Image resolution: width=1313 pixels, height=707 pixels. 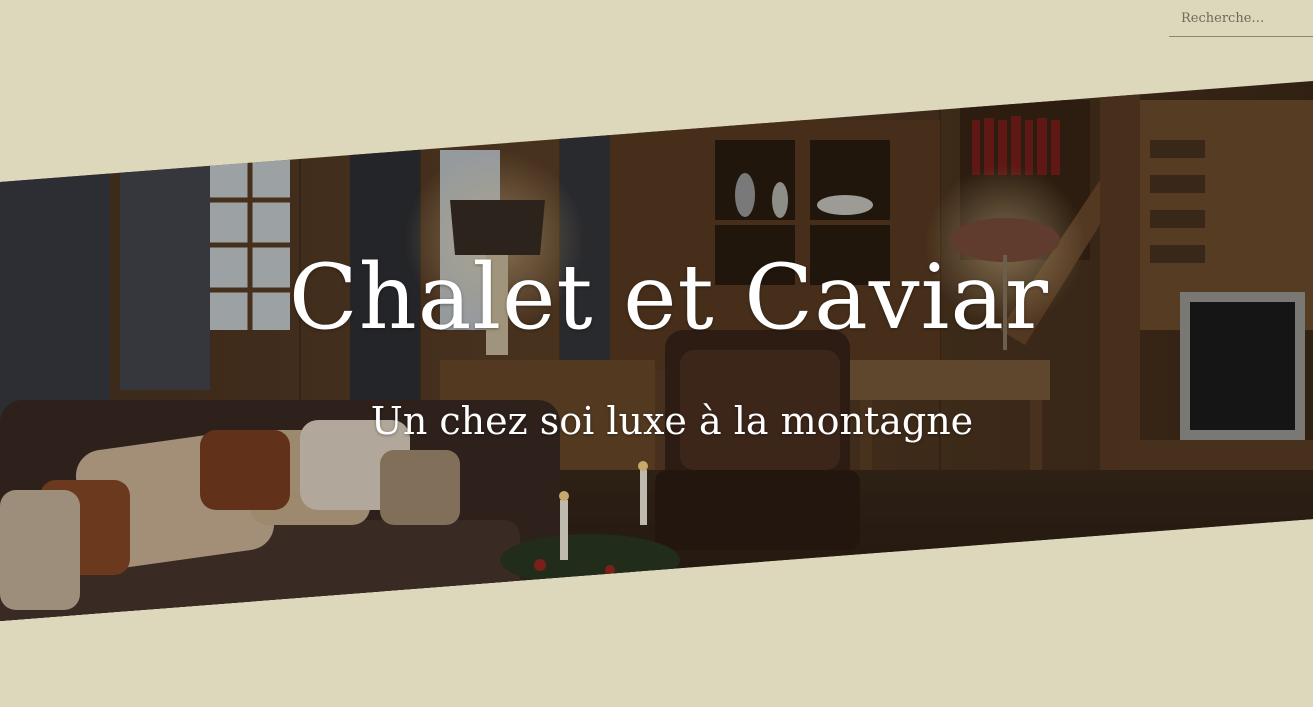 I want to click on search-box, so click(x=1241, y=18).